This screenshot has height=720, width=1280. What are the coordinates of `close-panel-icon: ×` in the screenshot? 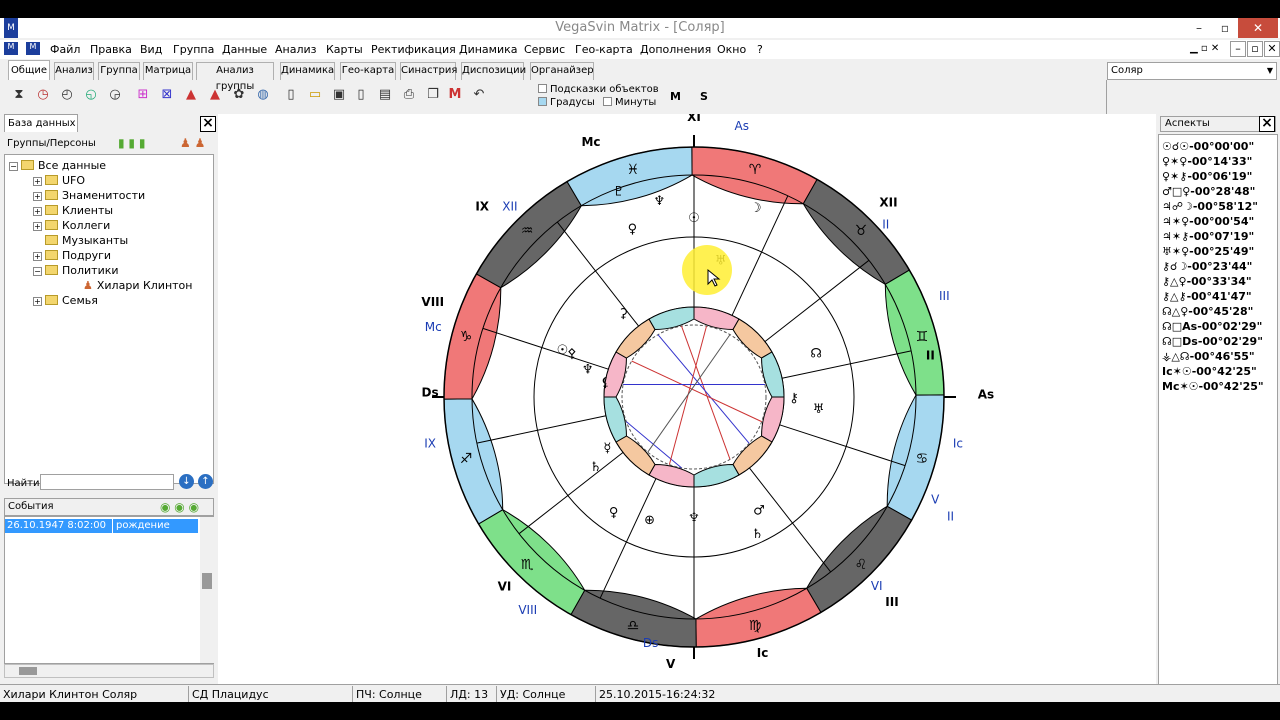 It's located at (208, 124).